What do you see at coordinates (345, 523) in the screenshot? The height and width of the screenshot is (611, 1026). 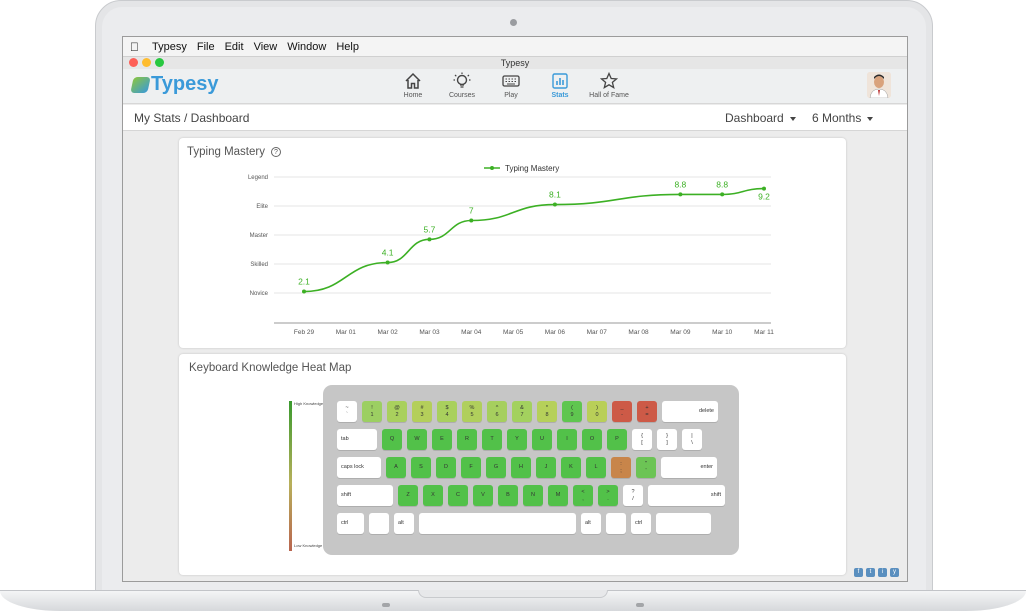 I see `key-glyph: ctrl` at bounding box center [345, 523].